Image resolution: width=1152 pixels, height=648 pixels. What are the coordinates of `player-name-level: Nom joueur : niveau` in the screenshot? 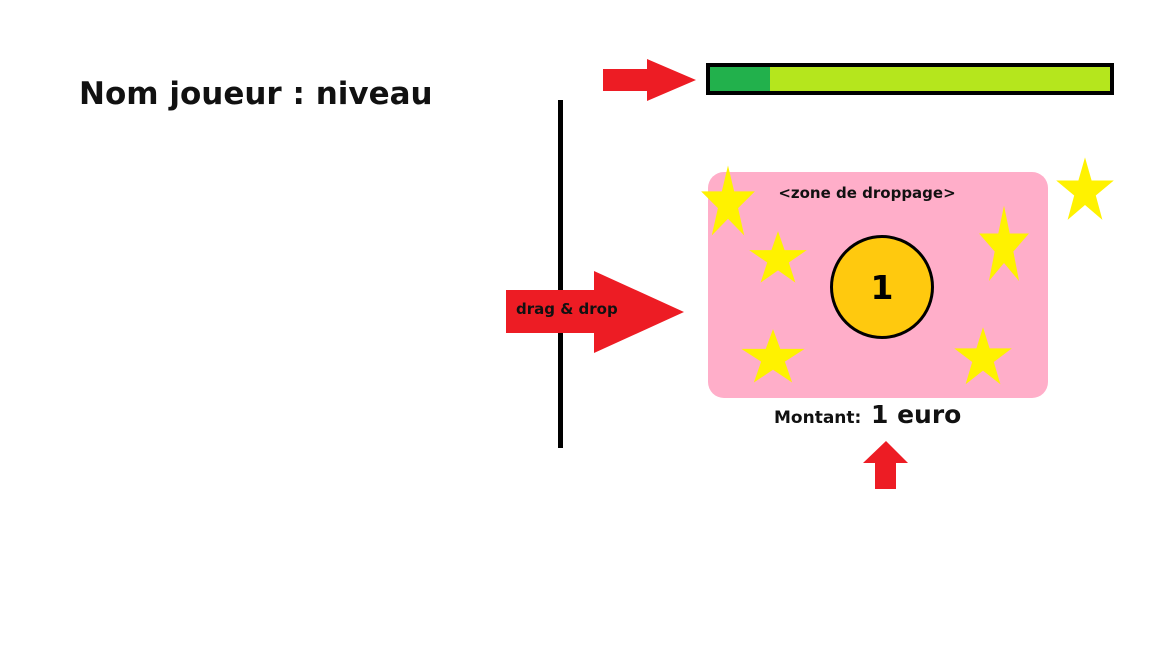 It's located at (256, 94).